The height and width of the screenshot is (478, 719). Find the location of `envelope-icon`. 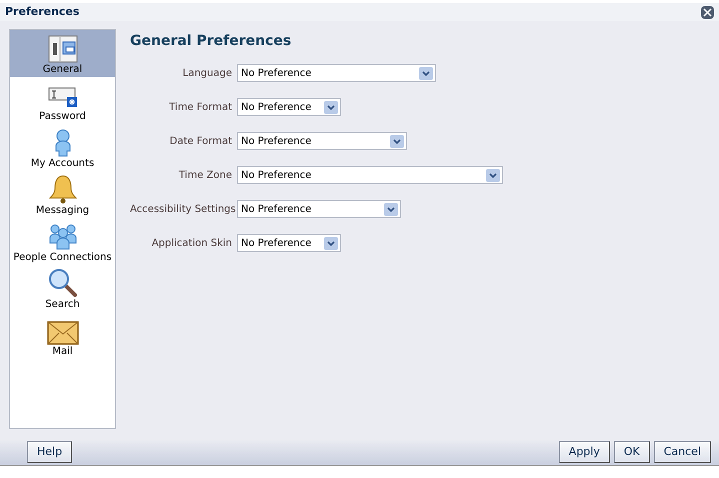

envelope-icon is located at coordinates (62, 333).